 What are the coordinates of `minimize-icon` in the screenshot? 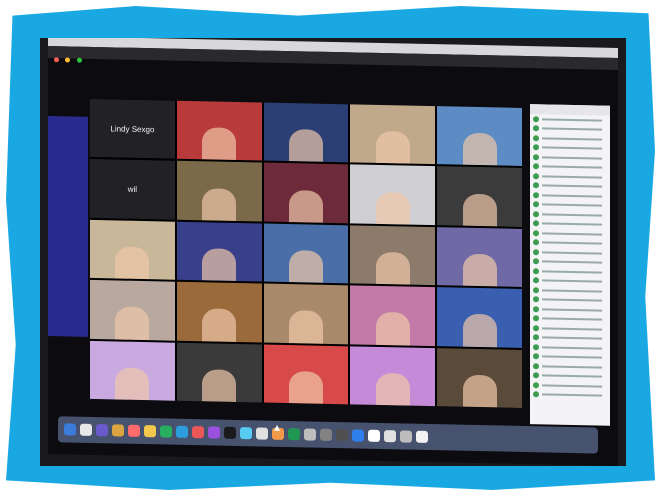 It's located at (68, 60).